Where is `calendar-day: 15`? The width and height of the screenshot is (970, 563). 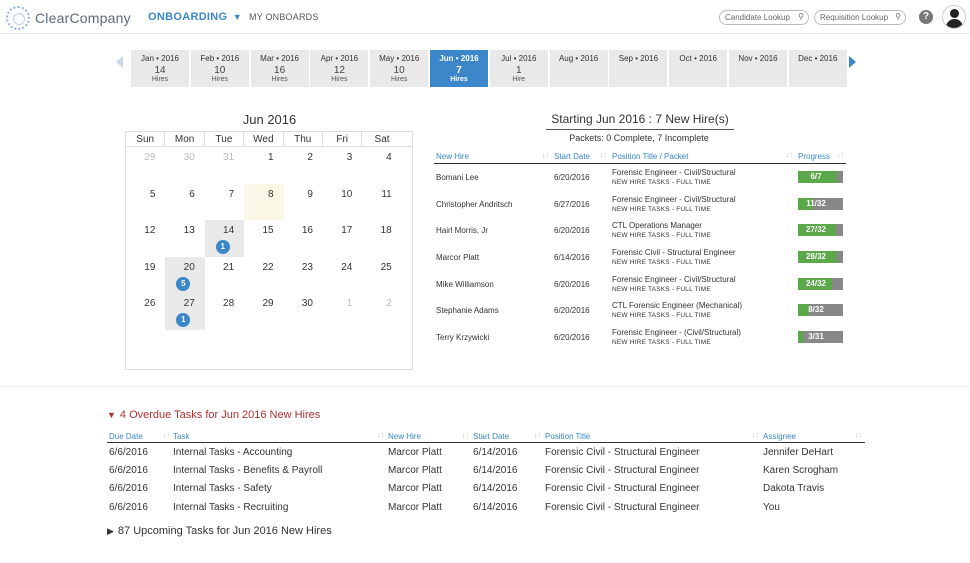
calendar-day: 15 is located at coordinates (263, 238).